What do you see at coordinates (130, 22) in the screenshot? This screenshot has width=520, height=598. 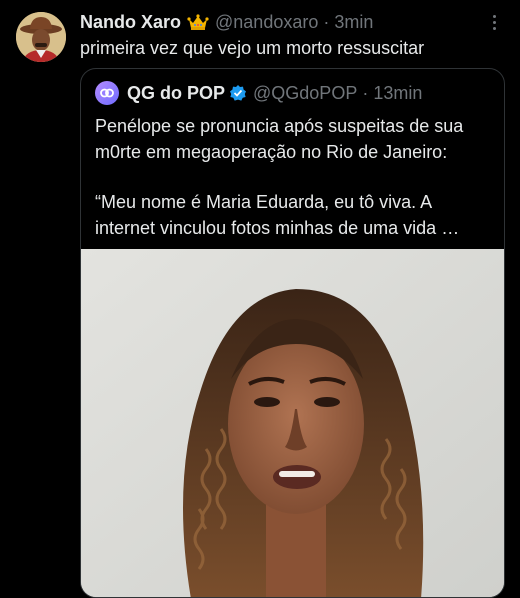 I see `author-display-name: Nando Xaro` at bounding box center [130, 22].